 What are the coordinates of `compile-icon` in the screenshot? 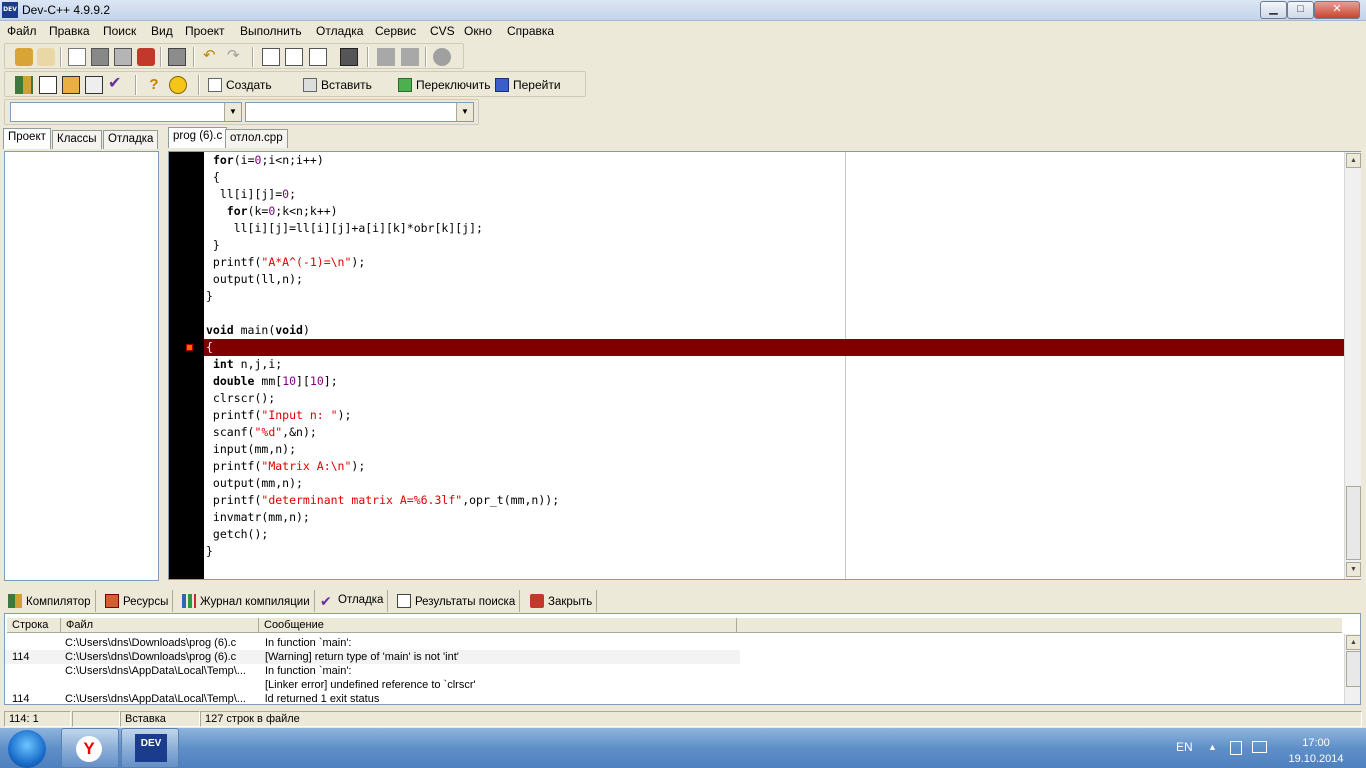 It's located at (24, 85).